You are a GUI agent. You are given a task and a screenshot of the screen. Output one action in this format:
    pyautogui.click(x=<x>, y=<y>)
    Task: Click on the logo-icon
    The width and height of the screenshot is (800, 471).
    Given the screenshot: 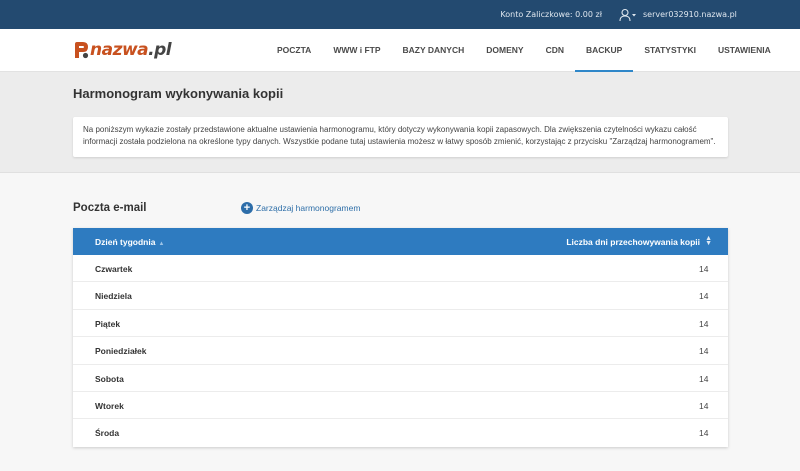 What is the action you would take?
    pyautogui.click(x=81, y=50)
    